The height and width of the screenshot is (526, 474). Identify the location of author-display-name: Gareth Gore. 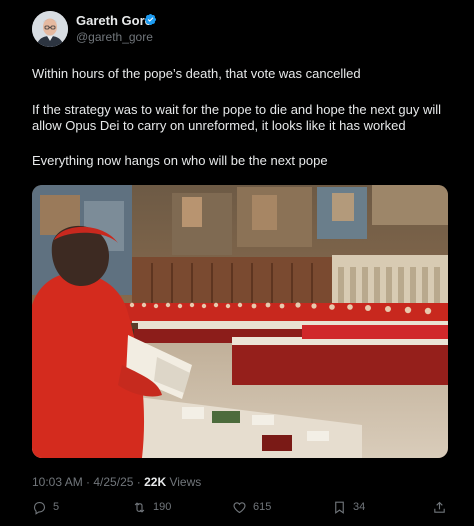
(114, 20).